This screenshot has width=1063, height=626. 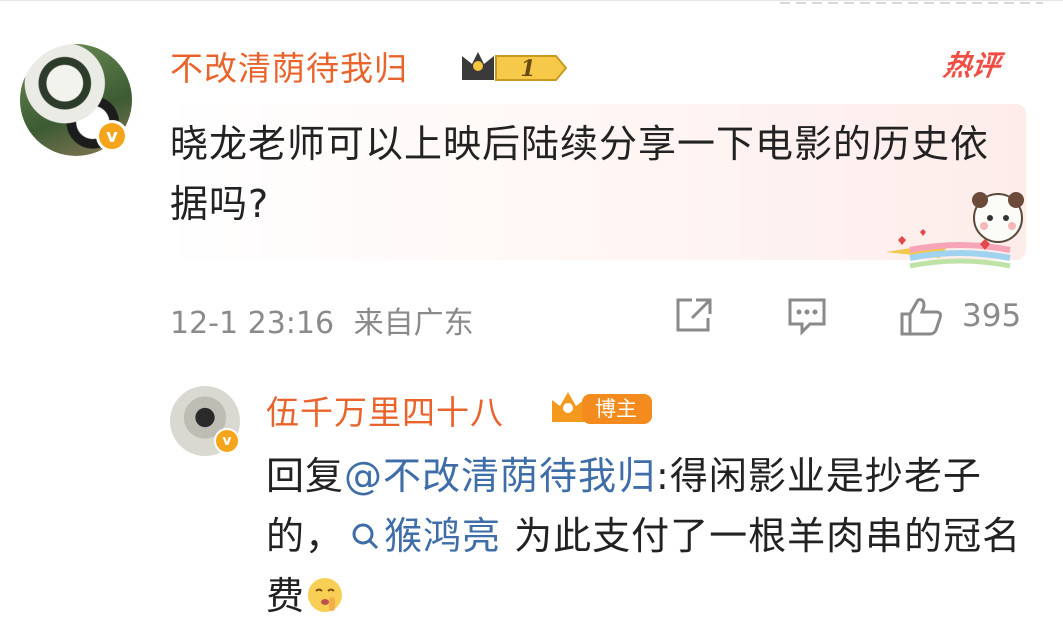 What do you see at coordinates (580, 174) in the screenshot?
I see `comment-text: 晓龙老师可以上映后陆续分享一下电影的历史依据吗?` at bounding box center [580, 174].